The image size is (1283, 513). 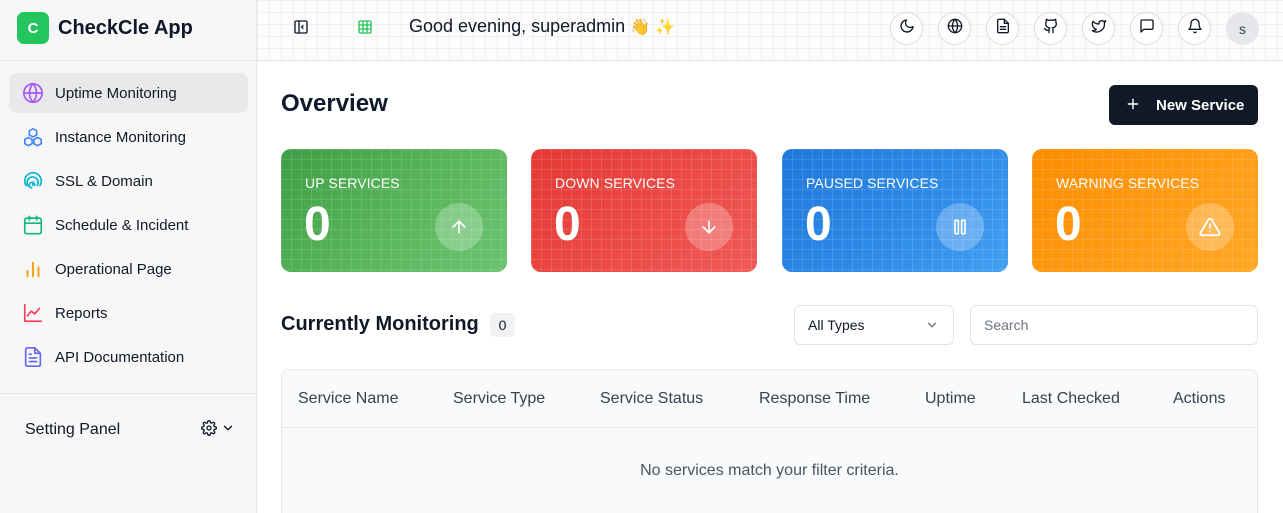 What do you see at coordinates (459, 227) in the screenshot?
I see `arrow-up-icon` at bounding box center [459, 227].